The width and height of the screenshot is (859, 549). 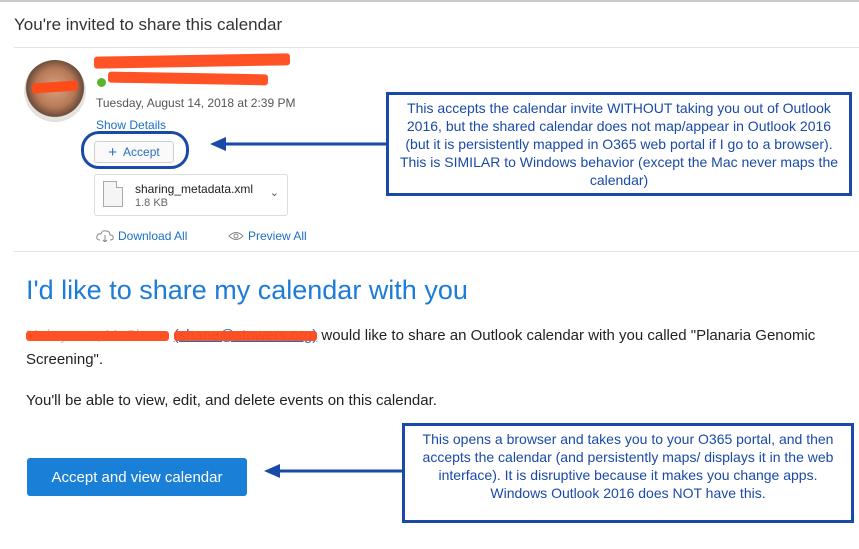 I want to click on sender-avatar, so click(x=55, y=91).